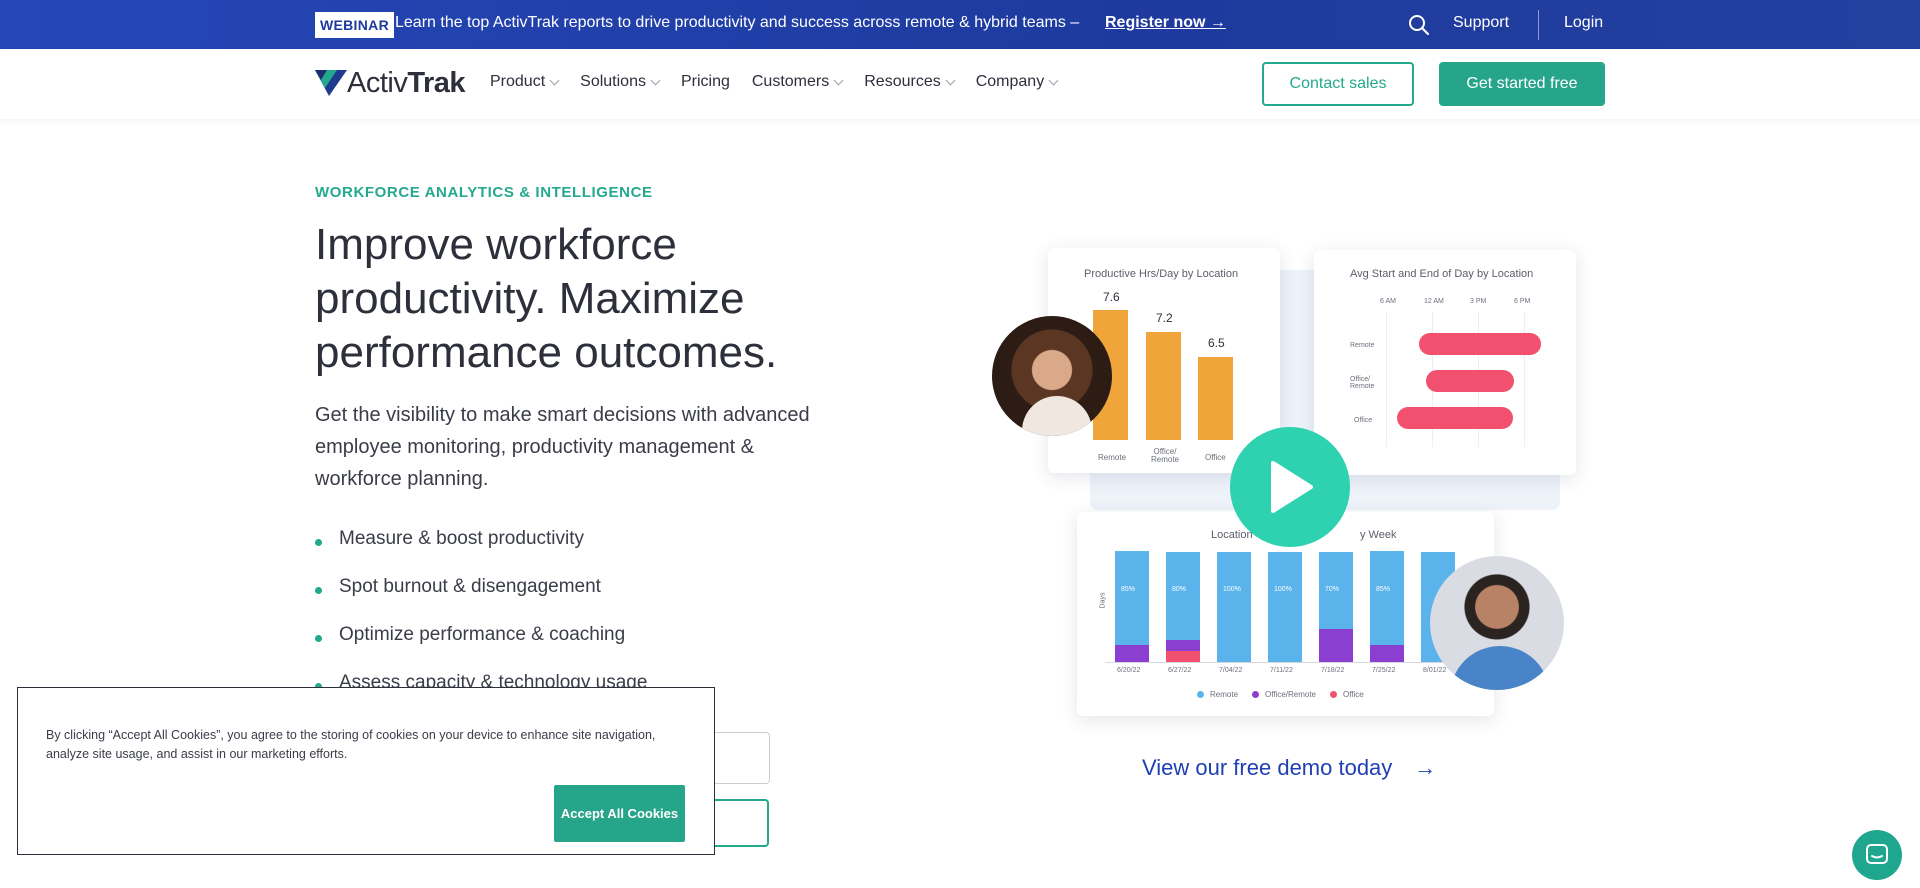  I want to click on search-icon, so click(1419, 25).